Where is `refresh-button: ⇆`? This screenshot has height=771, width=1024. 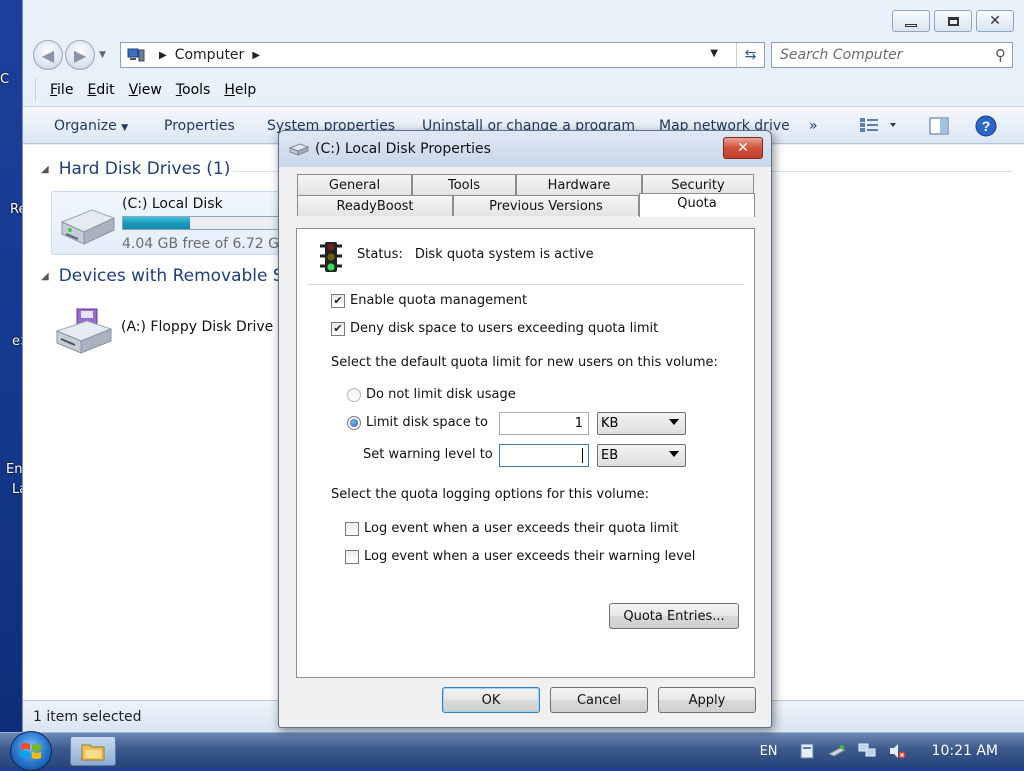 refresh-button: ⇆ is located at coordinates (750, 55).